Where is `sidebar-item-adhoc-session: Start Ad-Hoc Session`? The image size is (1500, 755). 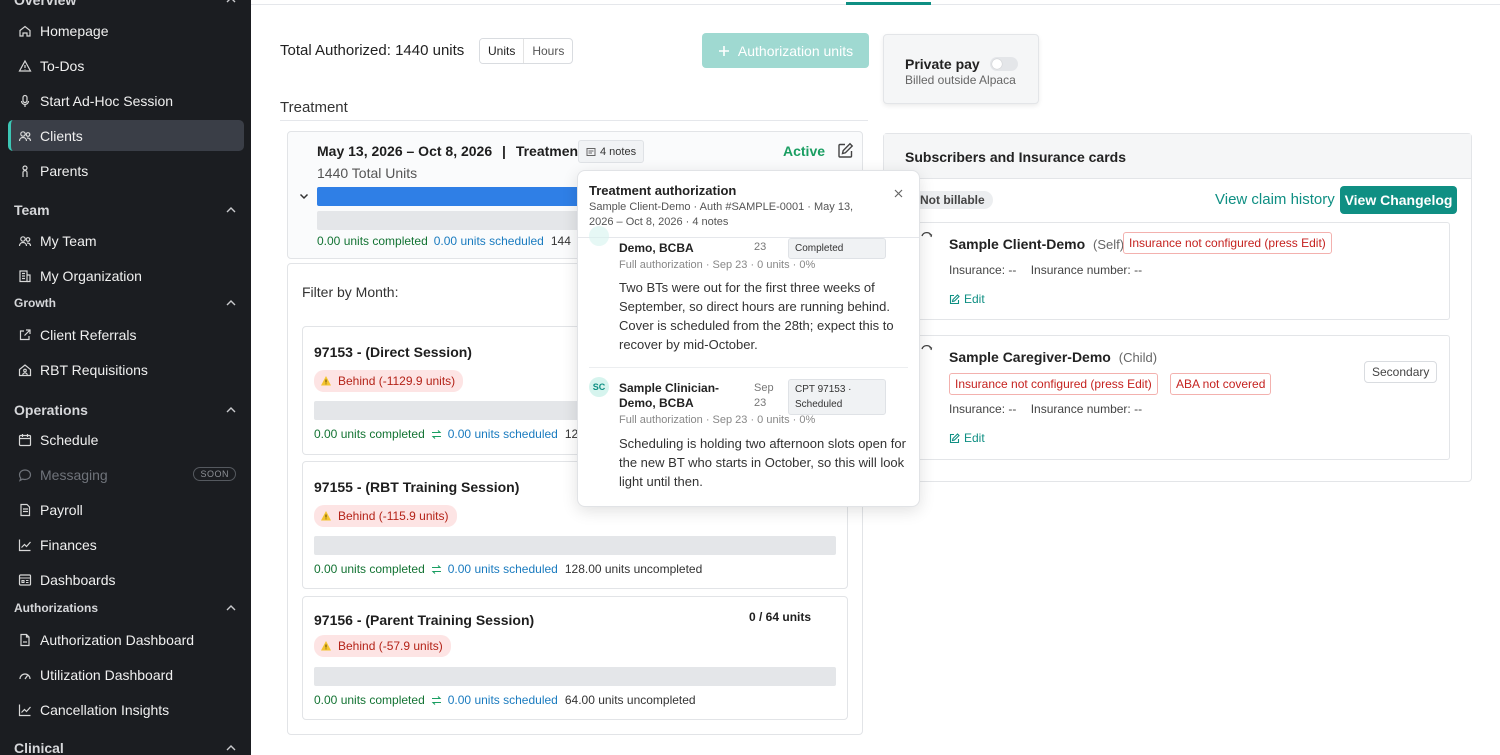
sidebar-item-adhoc-session: Start Ad-Hoc Session is located at coordinates (126, 100).